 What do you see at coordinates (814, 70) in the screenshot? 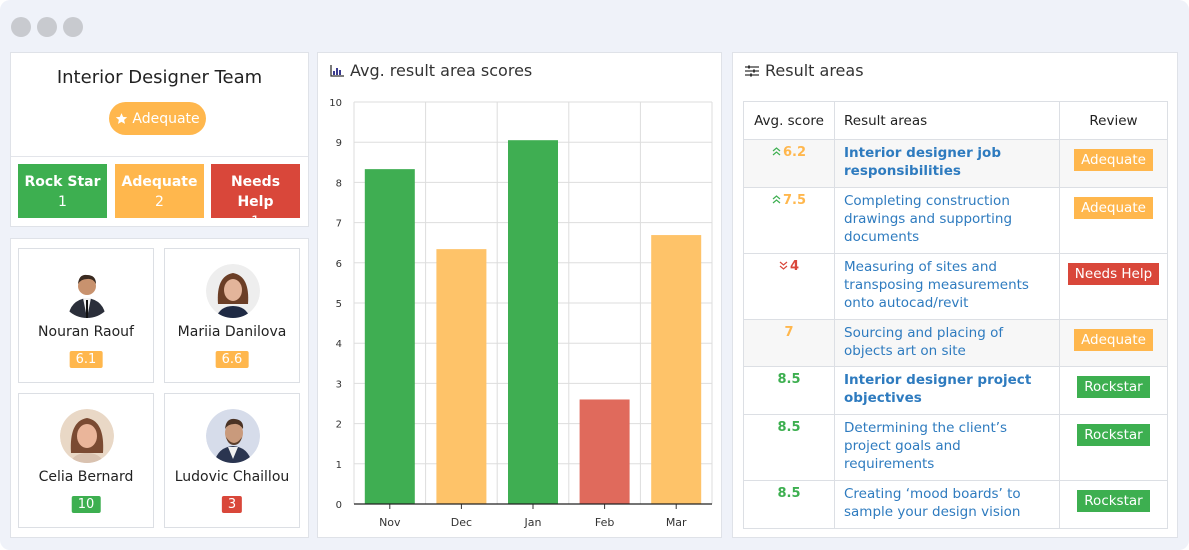
I see `result-areas-title-text: Result areas` at bounding box center [814, 70].